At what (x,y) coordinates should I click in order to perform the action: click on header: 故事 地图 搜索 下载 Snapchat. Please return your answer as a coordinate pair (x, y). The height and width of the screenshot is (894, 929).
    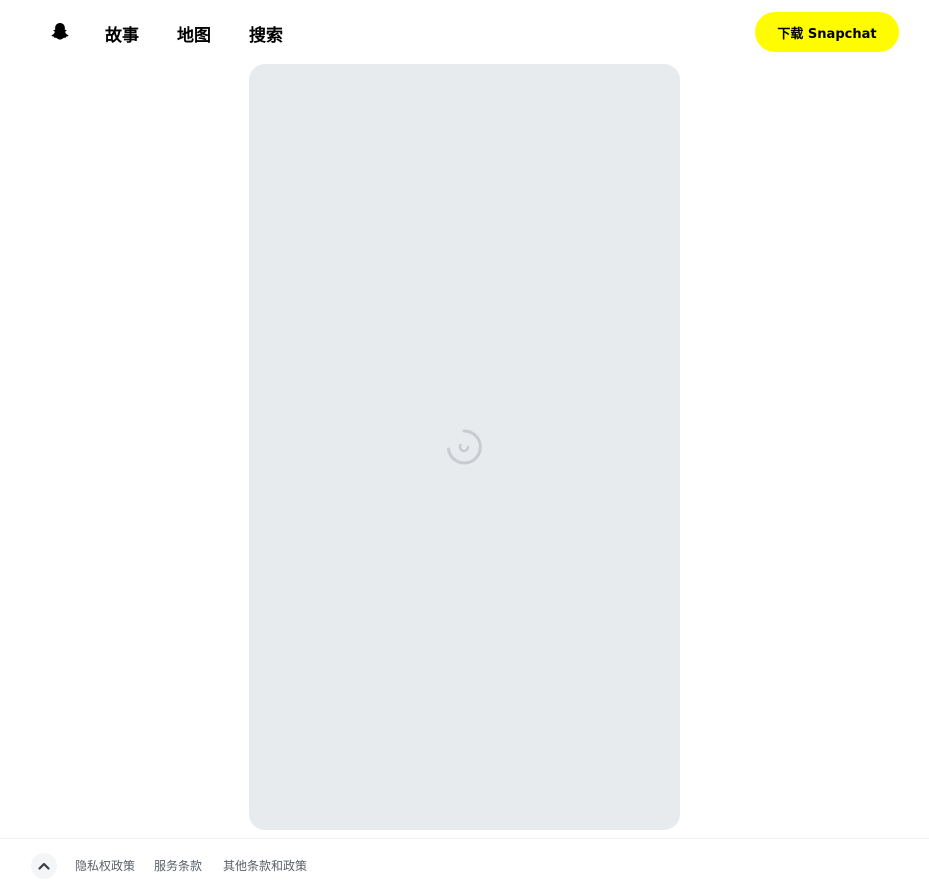
    Looking at the image, I should click on (464, 32).